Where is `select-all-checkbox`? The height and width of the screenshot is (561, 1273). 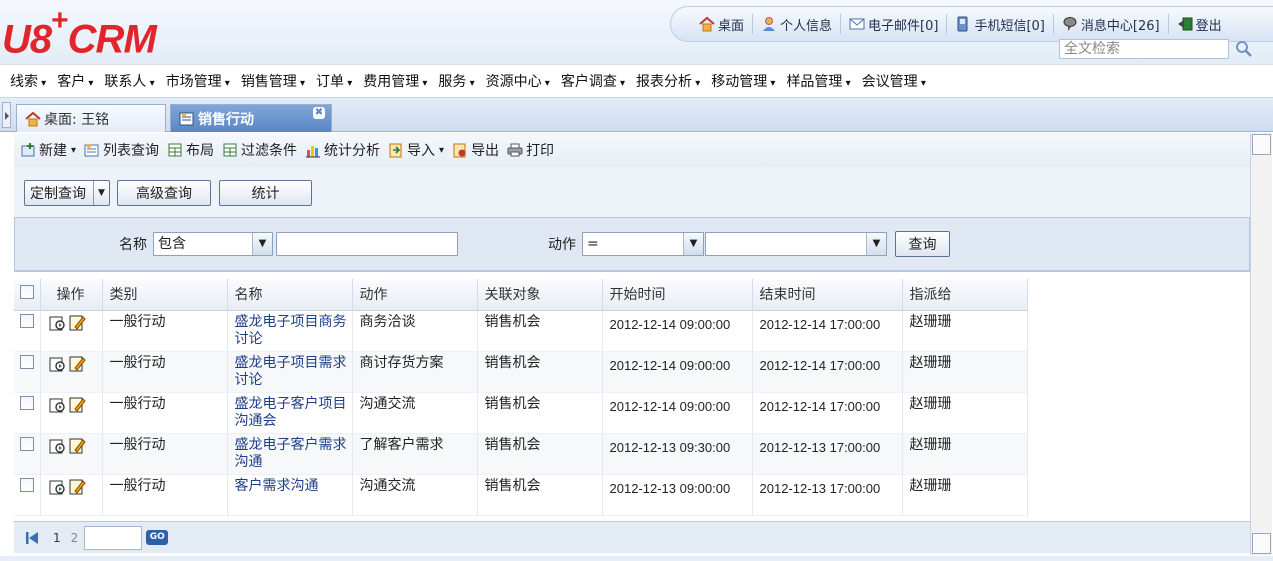 select-all-checkbox is located at coordinates (27, 292).